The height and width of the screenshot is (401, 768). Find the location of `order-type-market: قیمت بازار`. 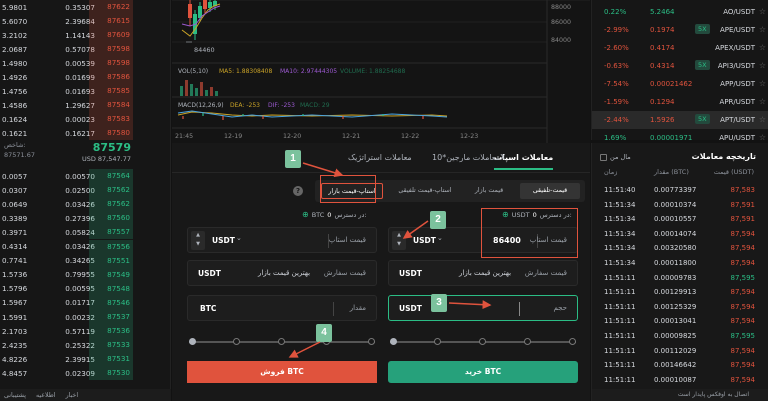

order-type-market: قیمت بازار is located at coordinates (489, 191).